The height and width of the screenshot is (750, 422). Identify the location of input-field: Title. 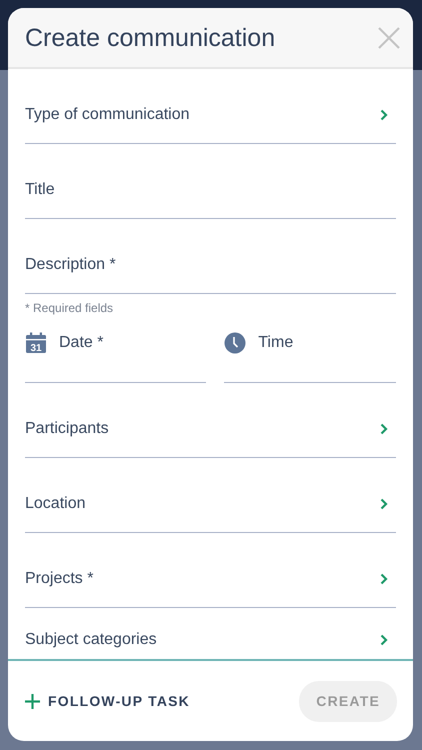
(210, 181).